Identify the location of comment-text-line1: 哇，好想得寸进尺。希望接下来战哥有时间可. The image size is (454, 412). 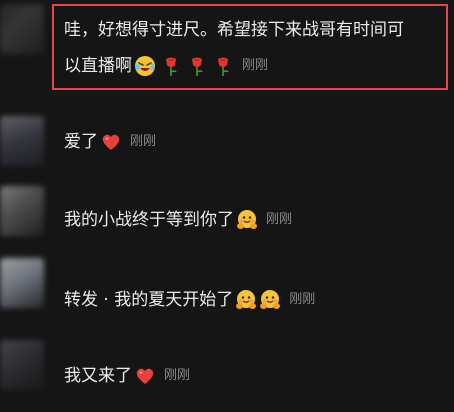
(234, 30).